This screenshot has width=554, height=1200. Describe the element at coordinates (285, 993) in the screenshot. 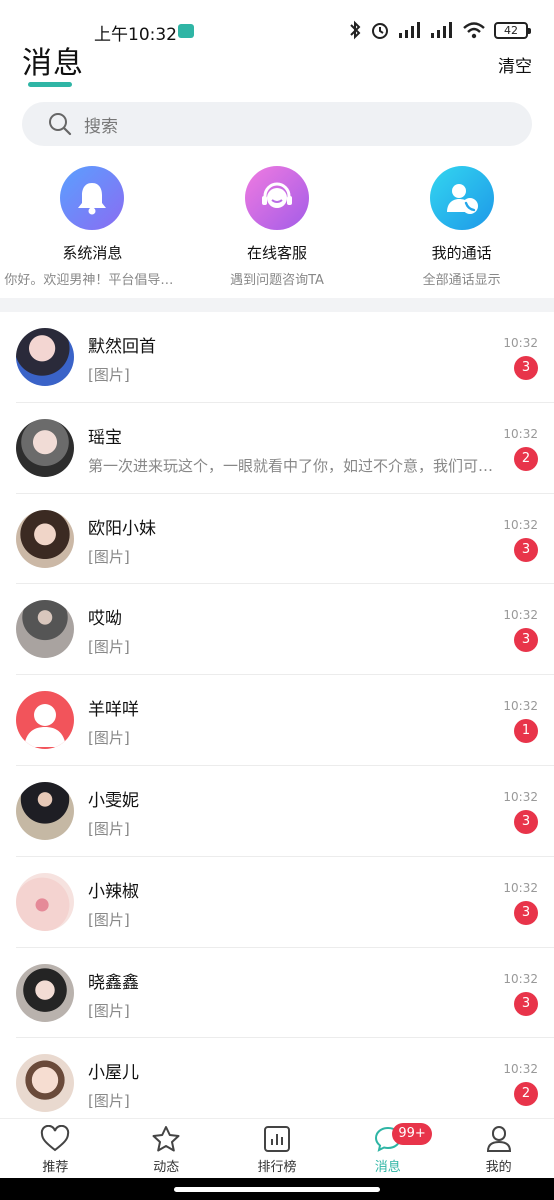

I see `conversation-row: 晓鑫鑫 [图片] 10:32 3` at that location.